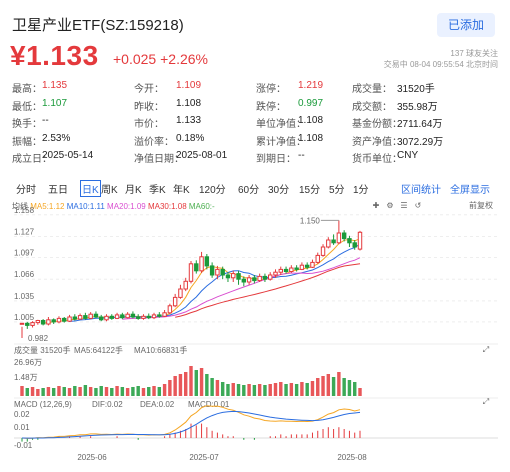 The height and width of the screenshot is (472, 510). What do you see at coordinates (24, 210) in the screenshot?
I see `y-tick-label: 1.158` at bounding box center [24, 210].